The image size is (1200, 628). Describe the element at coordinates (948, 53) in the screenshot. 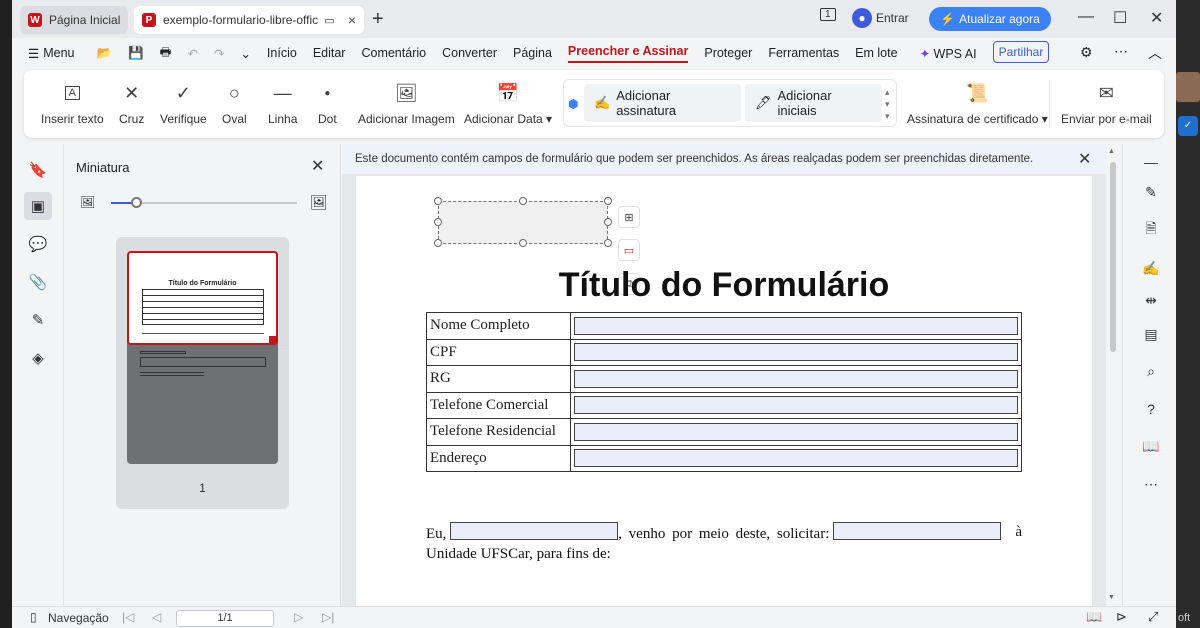

I see `wps-ai-button: ✦ WPS AI` at that location.